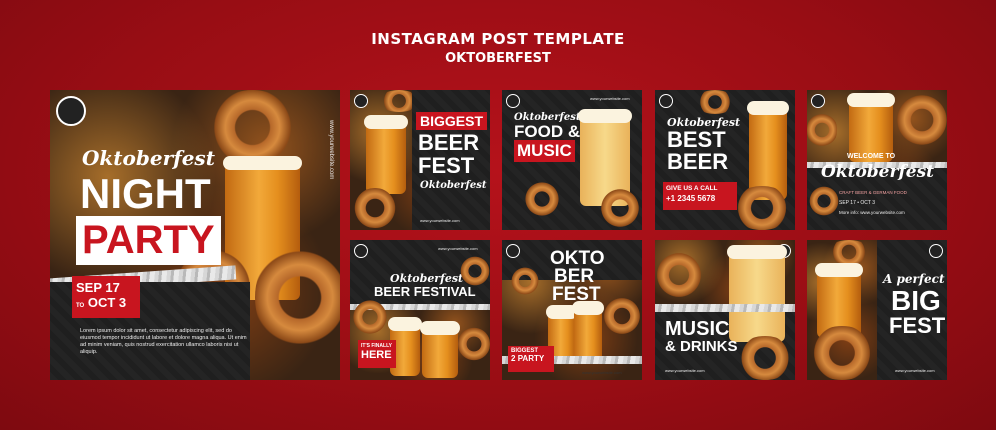 This screenshot has height=430, width=996. I want to click on website-vertical: www.yourwebsite.com, so click(331, 150).